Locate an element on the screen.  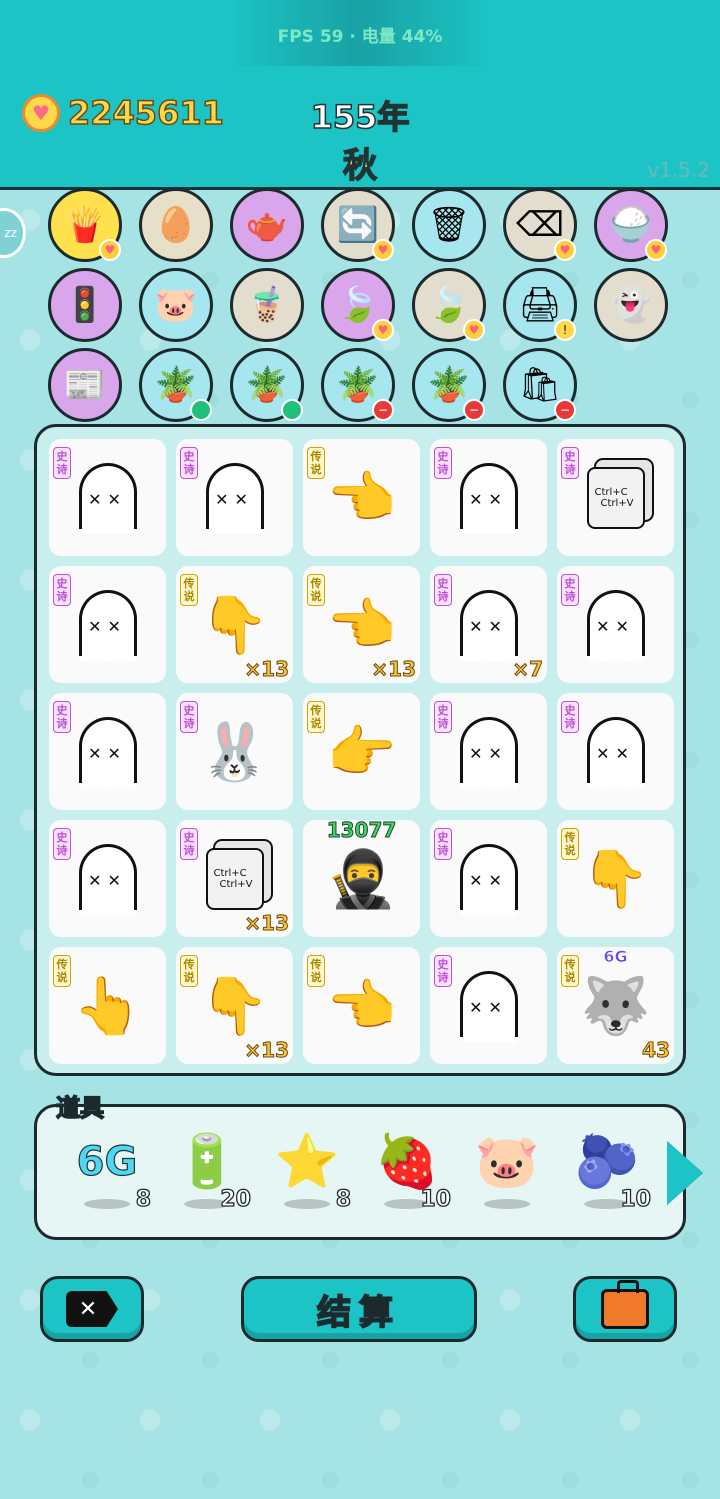
board-cell: 👉 传说 is located at coordinates (361, 751).